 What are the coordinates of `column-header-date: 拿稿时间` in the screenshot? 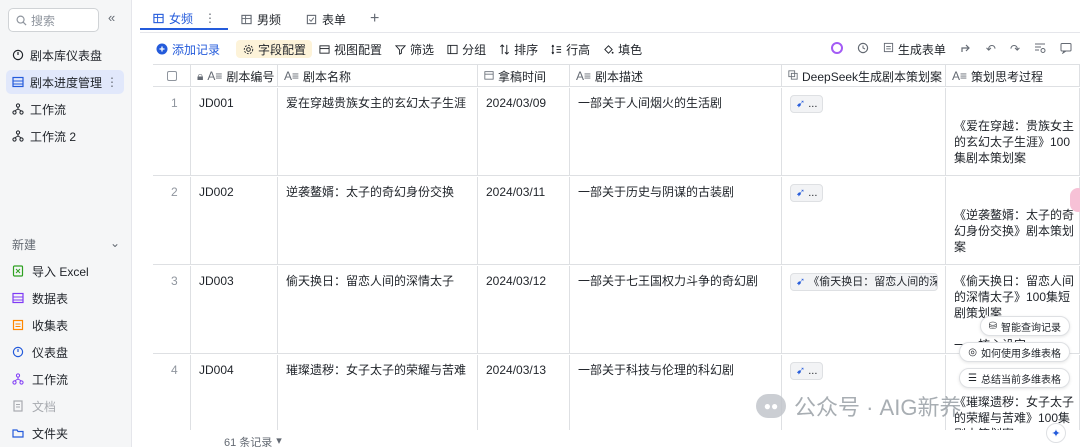 It's located at (524, 76).